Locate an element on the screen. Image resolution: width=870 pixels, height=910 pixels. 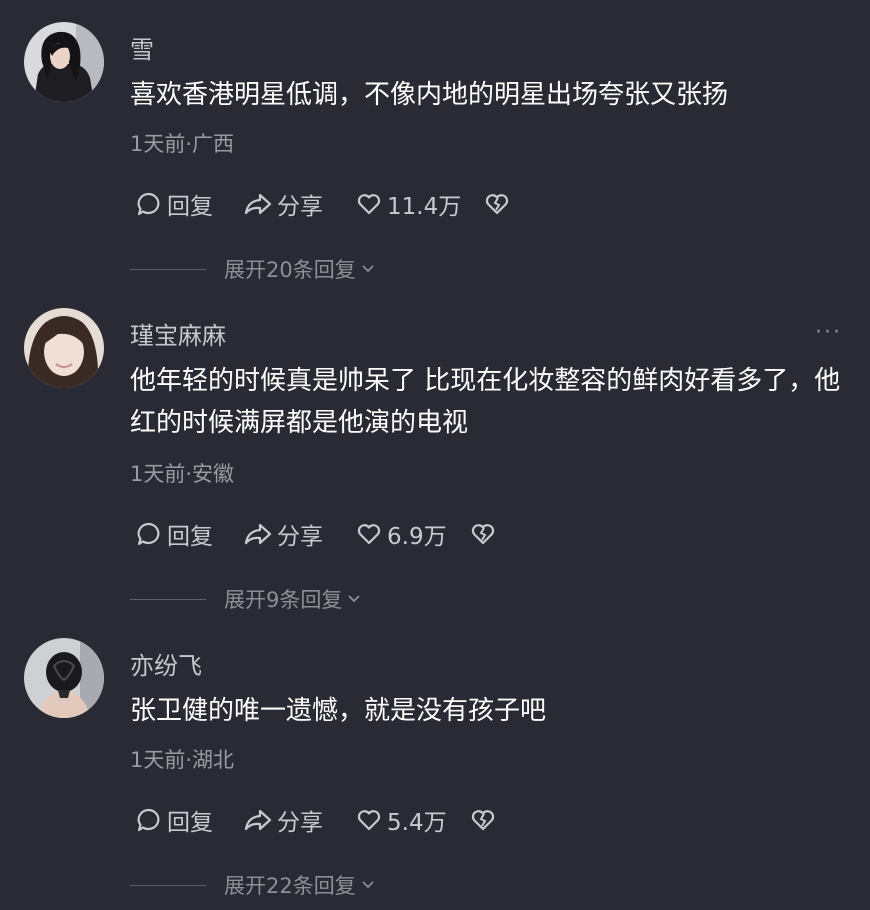
more-options-icon: ··· is located at coordinates (828, 332).